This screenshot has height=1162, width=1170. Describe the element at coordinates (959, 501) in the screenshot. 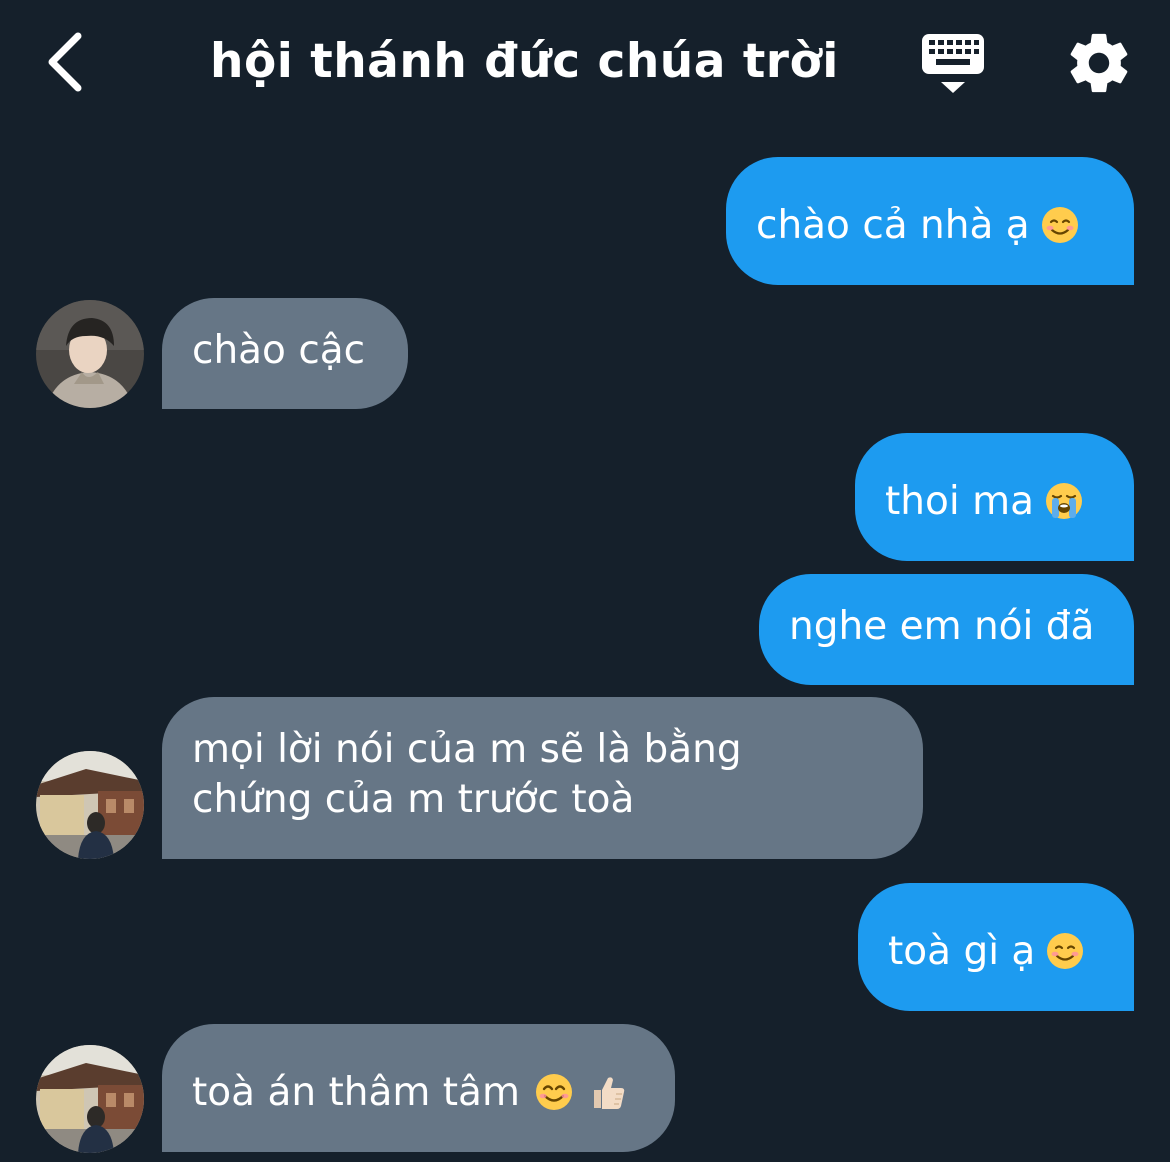

I see `message-text: thoi ma` at that location.